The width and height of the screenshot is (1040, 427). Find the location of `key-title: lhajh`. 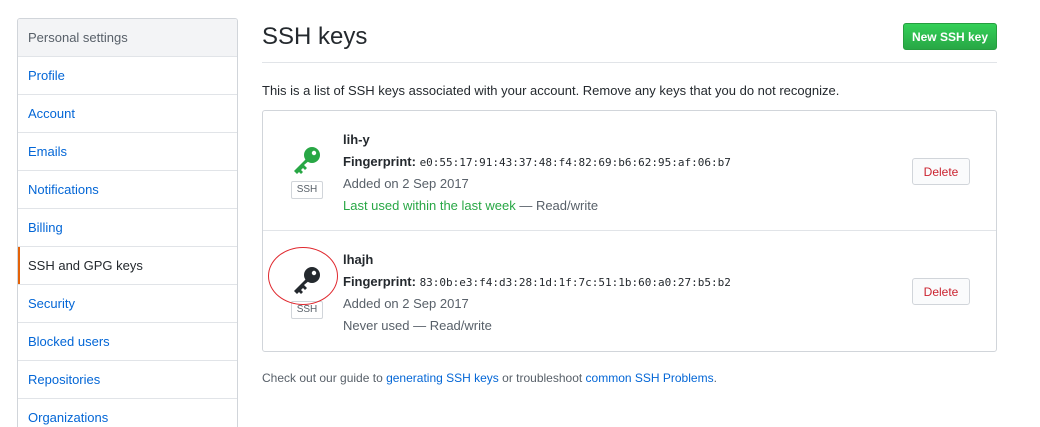

key-title: lhajh is located at coordinates (358, 259).